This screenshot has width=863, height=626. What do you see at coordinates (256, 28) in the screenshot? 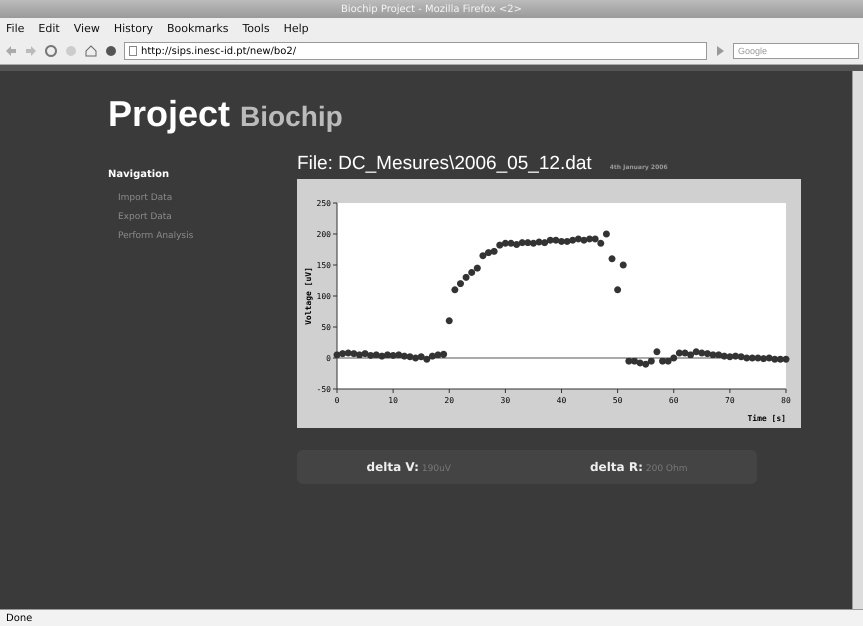
I see `menu-item: Tools` at bounding box center [256, 28].